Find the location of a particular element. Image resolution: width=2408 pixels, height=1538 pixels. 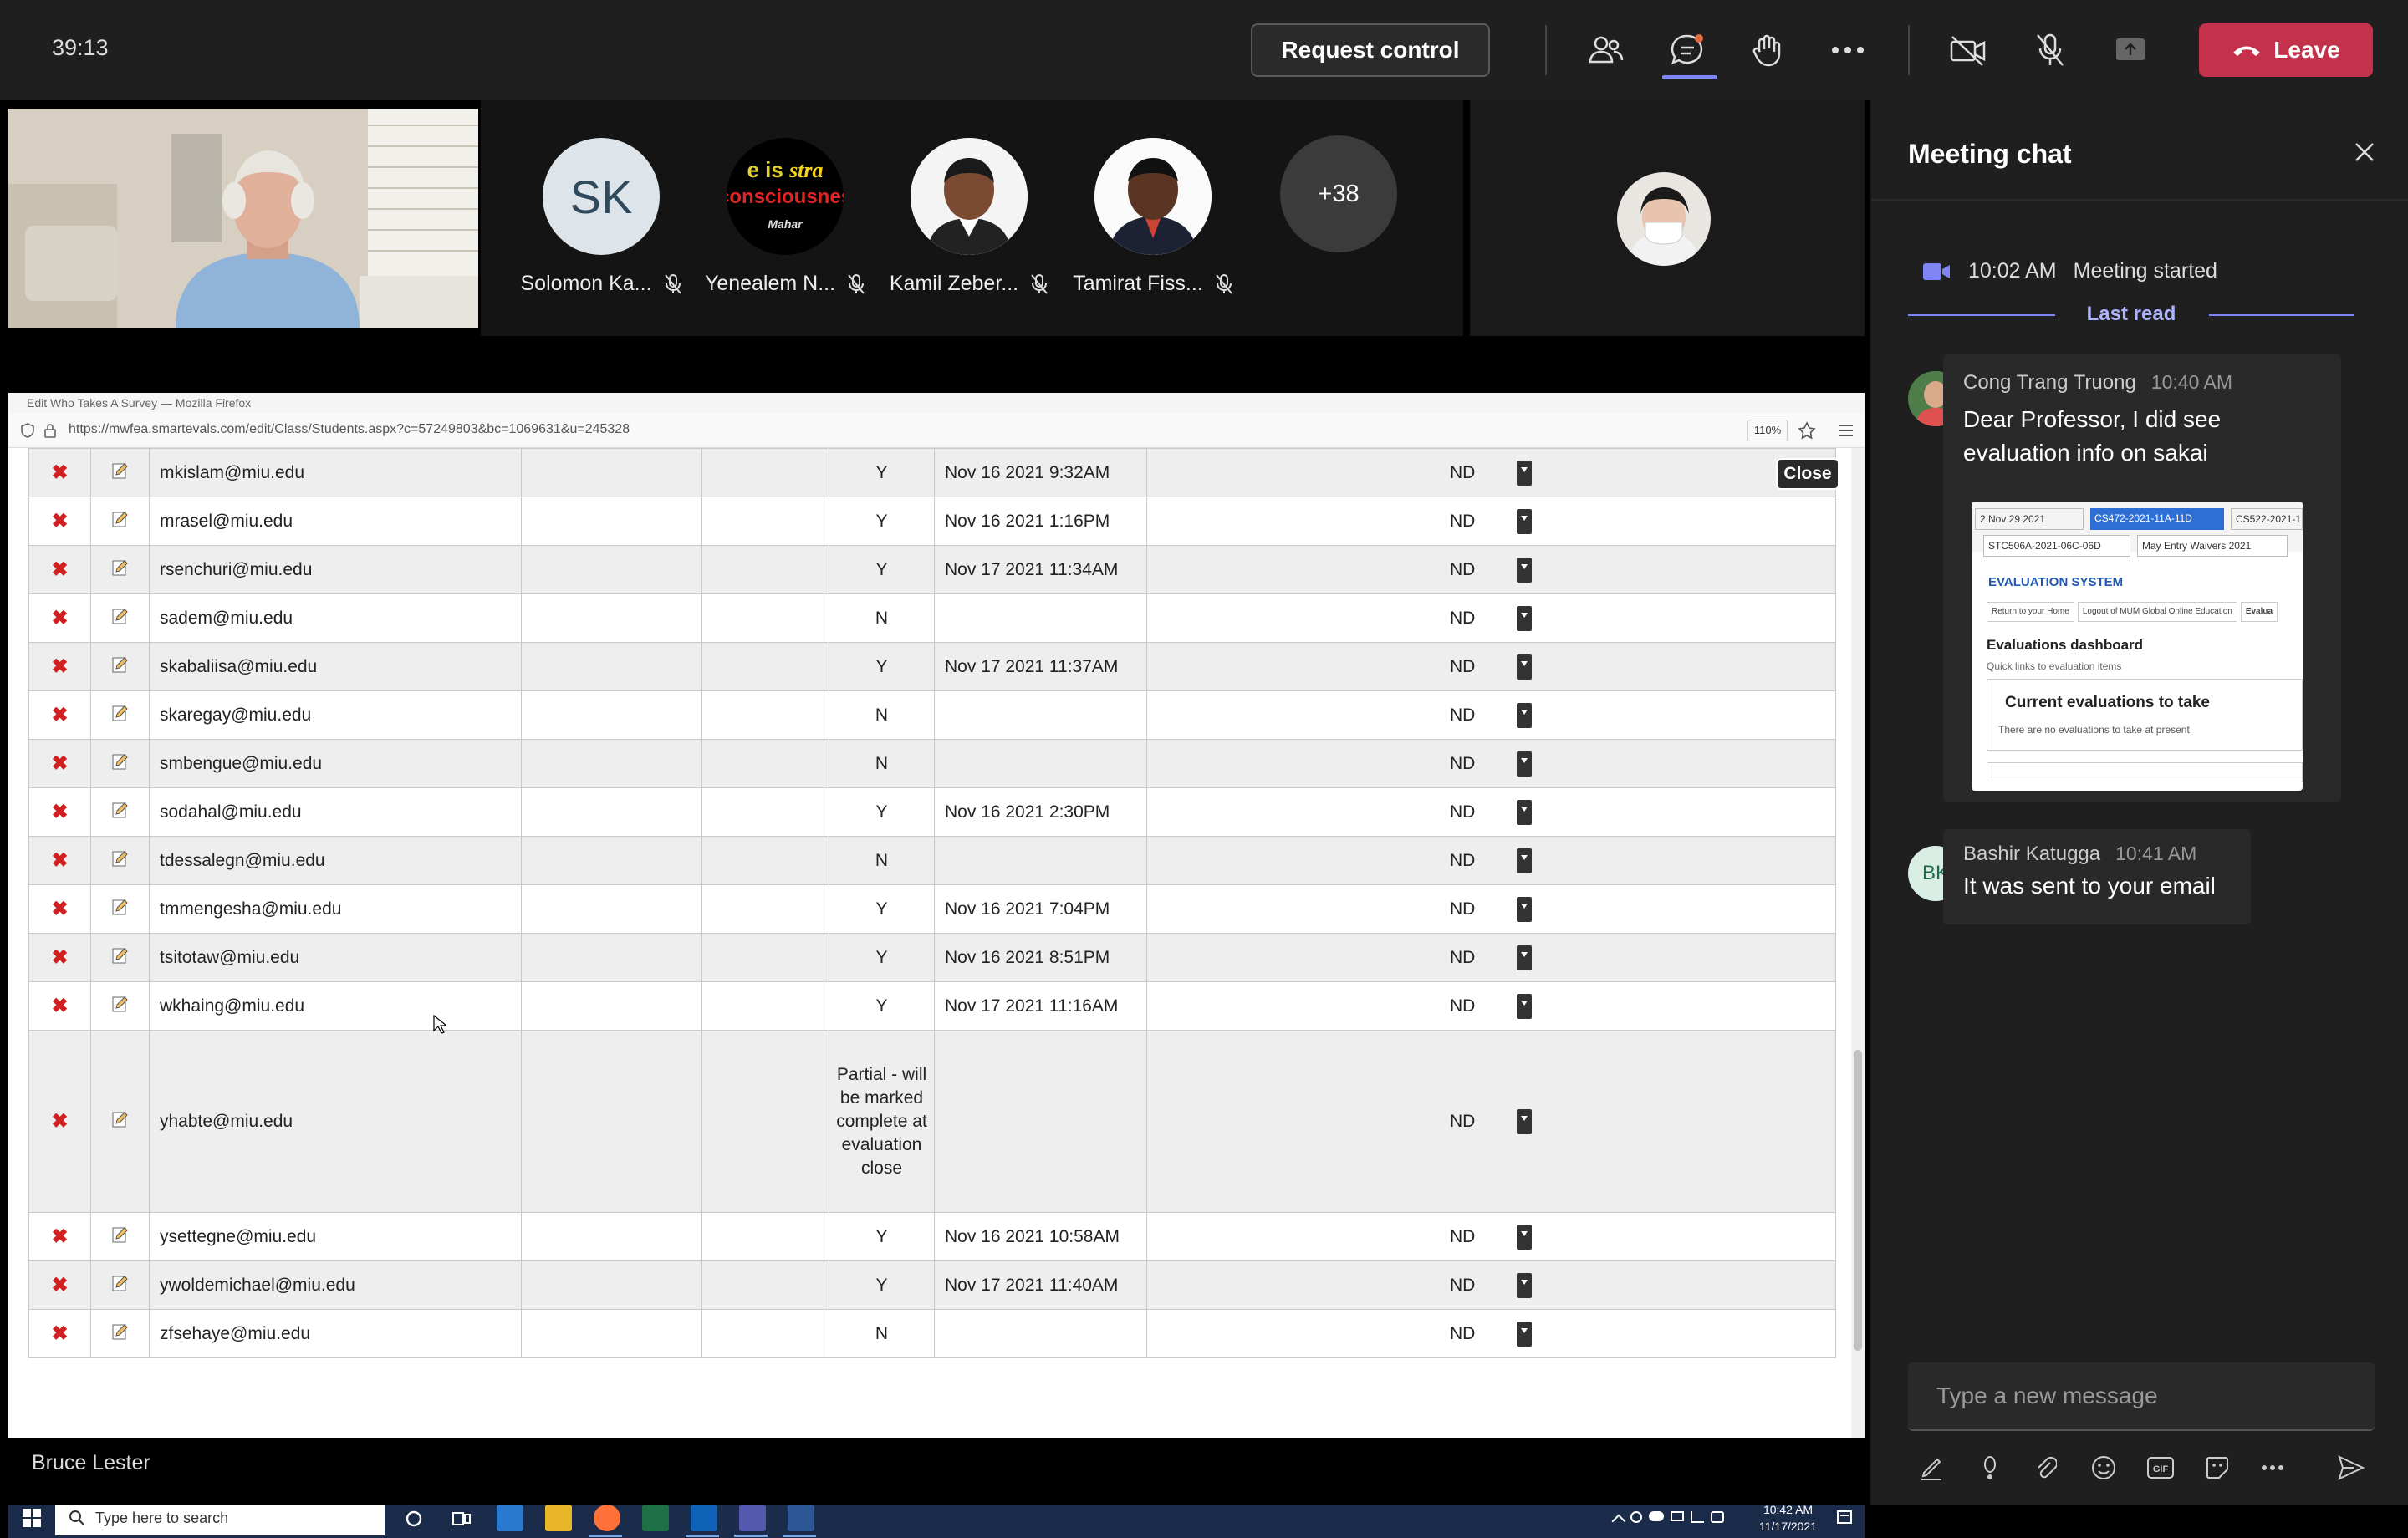

menu-icon is located at coordinates (1846, 430).